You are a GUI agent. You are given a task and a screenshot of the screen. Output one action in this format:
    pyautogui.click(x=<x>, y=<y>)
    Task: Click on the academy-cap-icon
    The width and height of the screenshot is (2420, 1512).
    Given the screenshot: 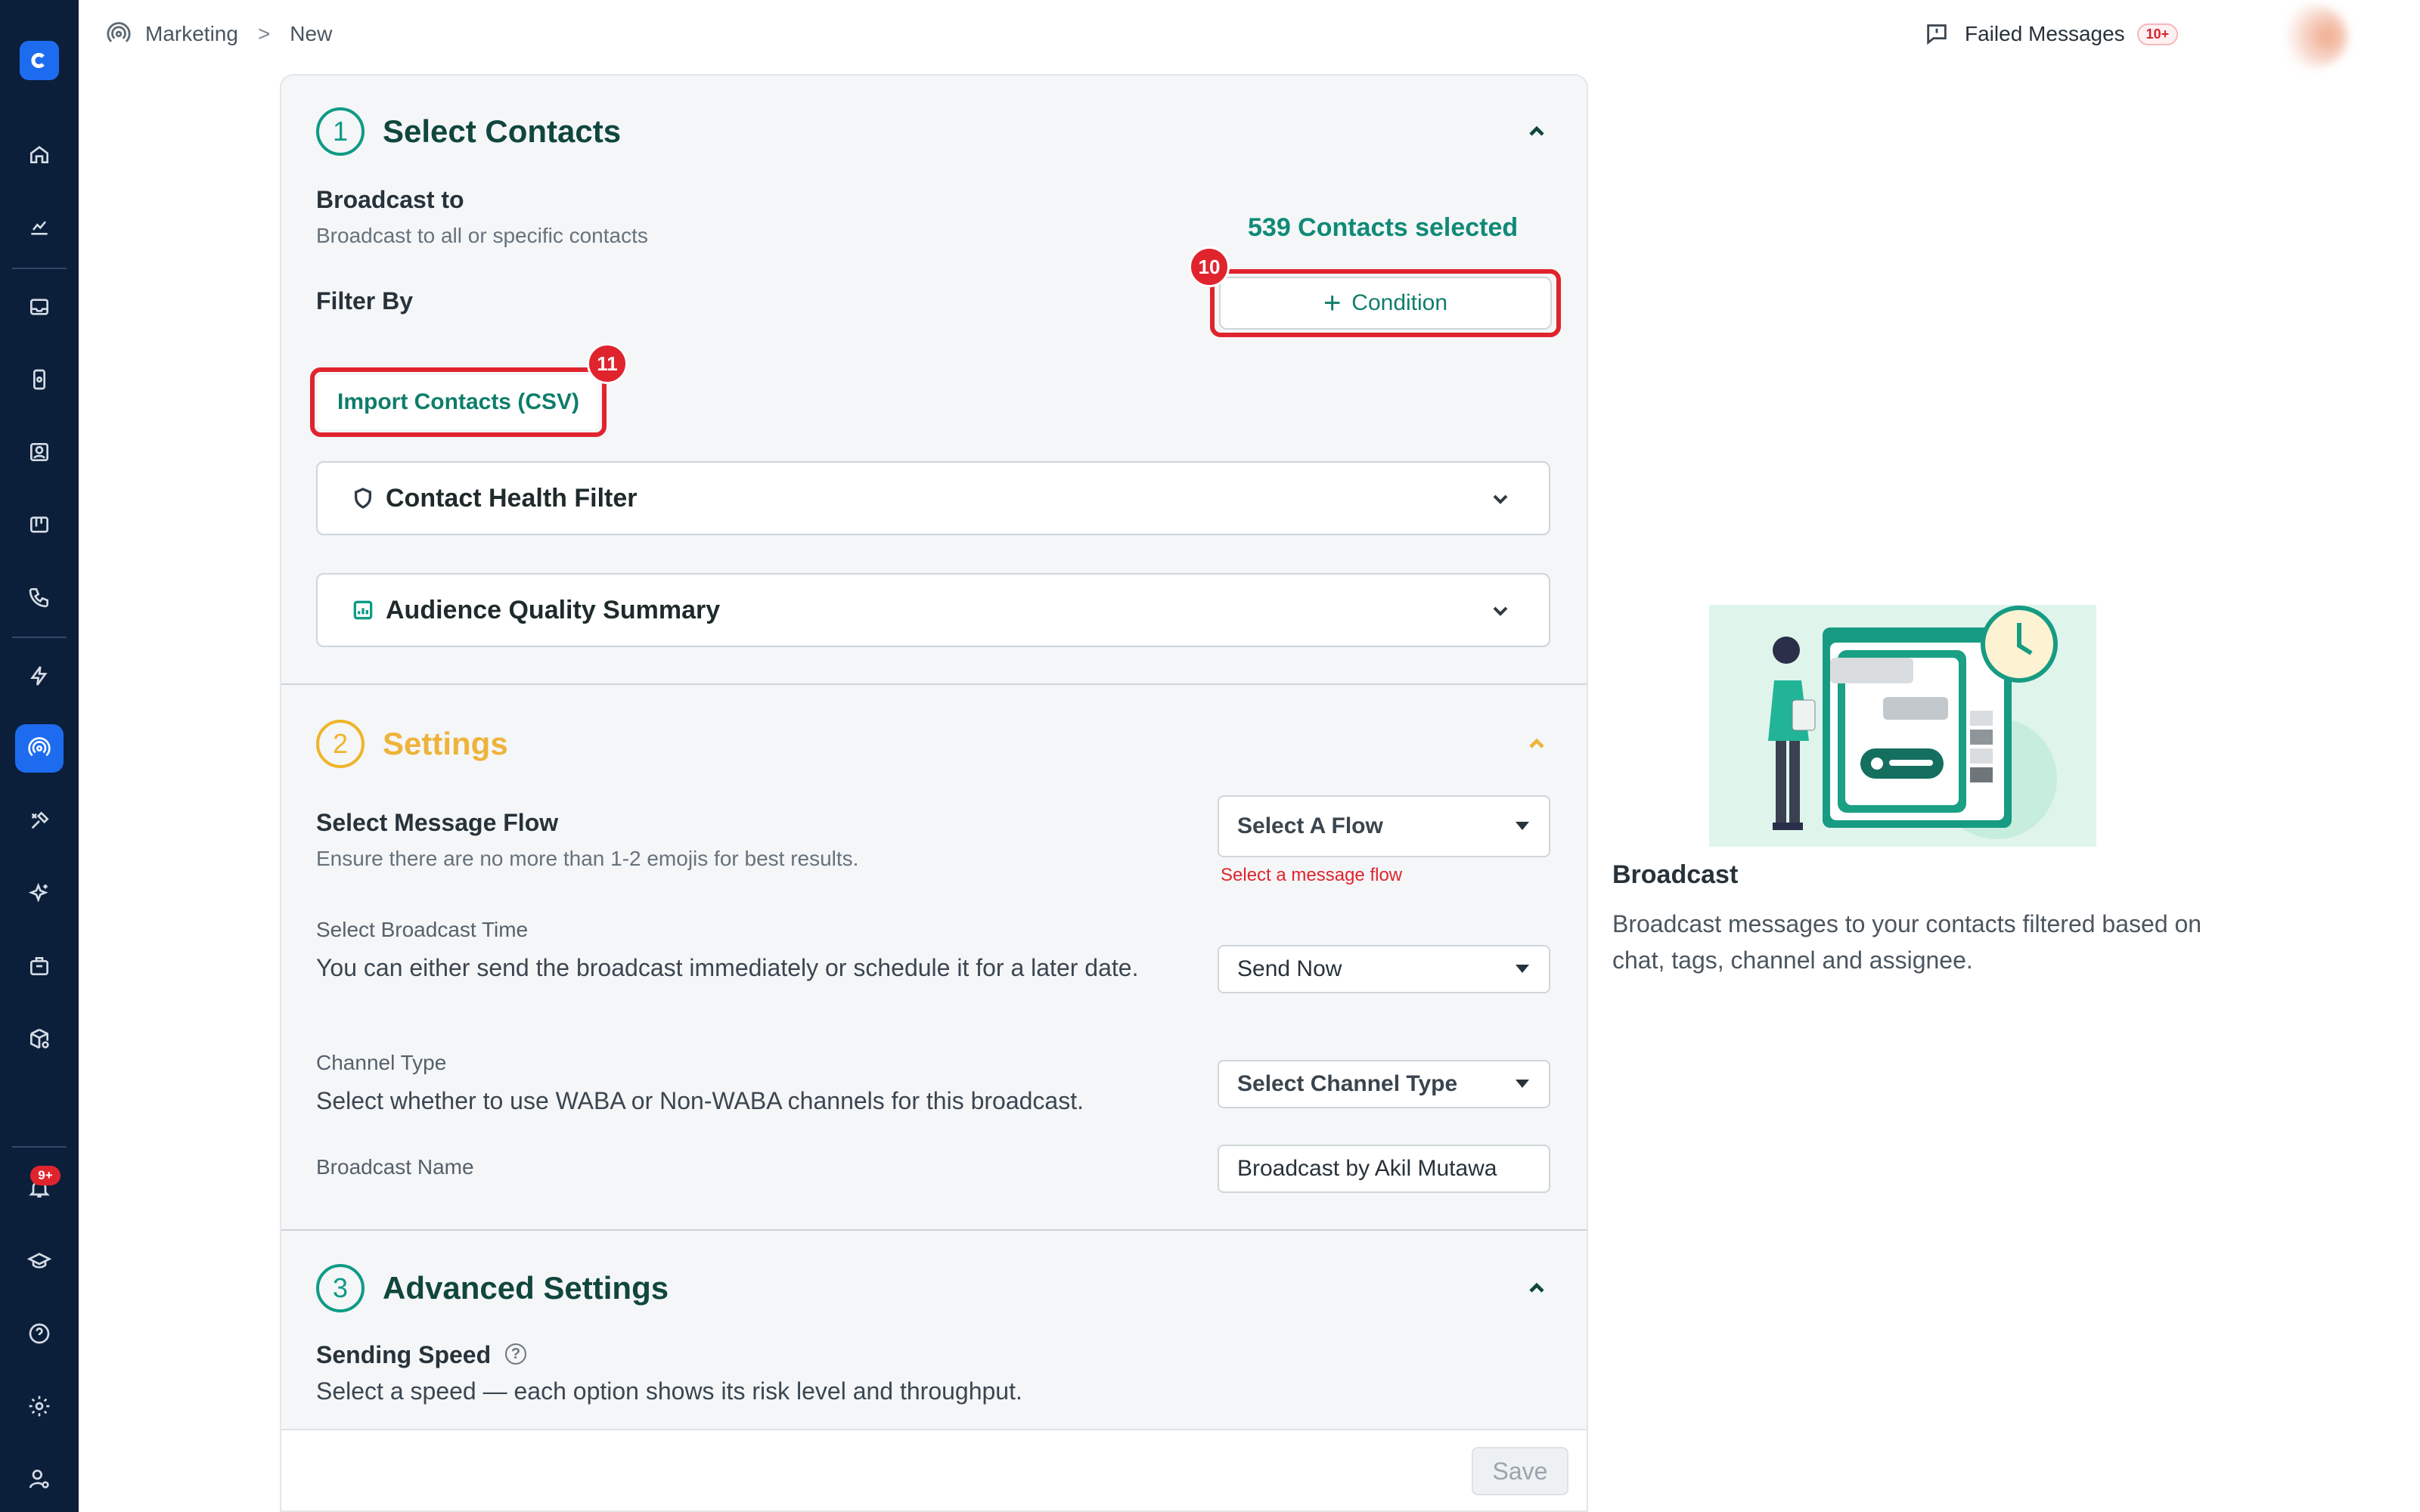 What is the action you would take?
    pyautogui.click(x=39, y=1261)
    